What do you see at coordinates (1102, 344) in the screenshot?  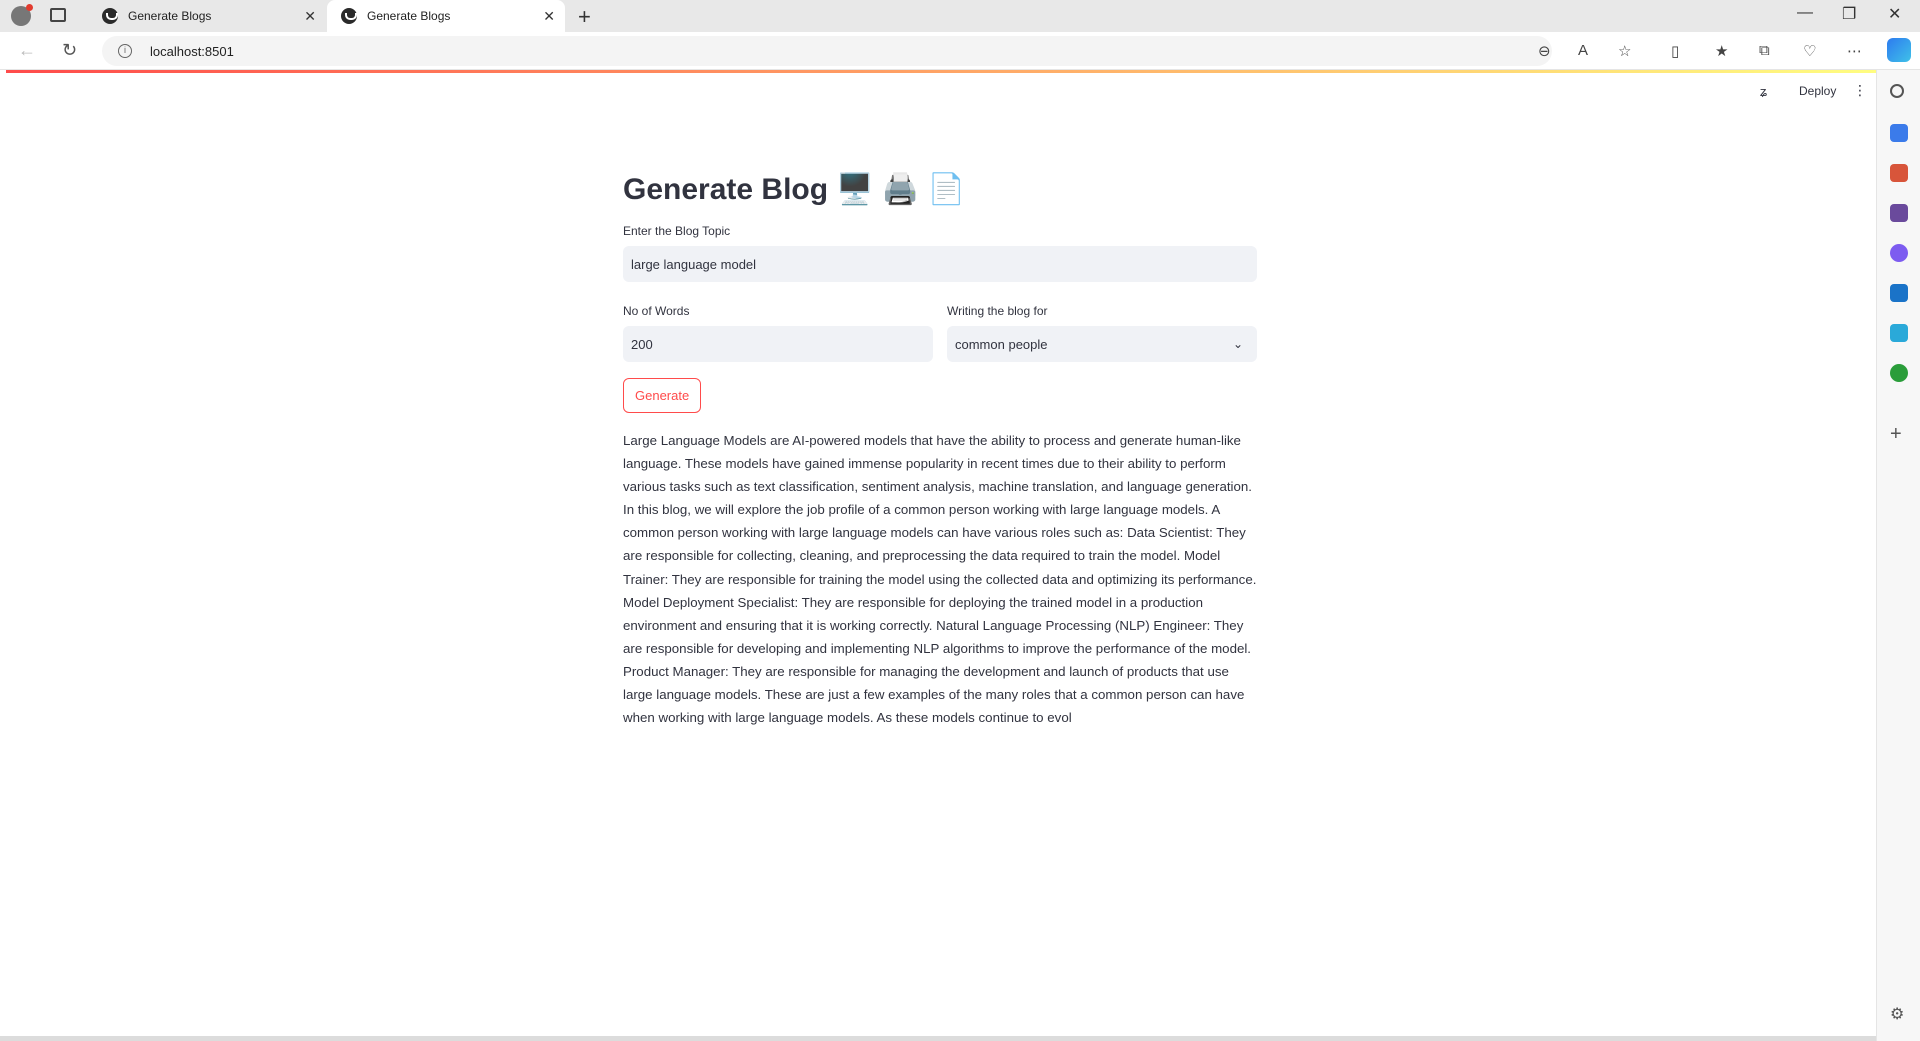 I see `audience-select: common people ⌄` at bounding box center [1102, 344].